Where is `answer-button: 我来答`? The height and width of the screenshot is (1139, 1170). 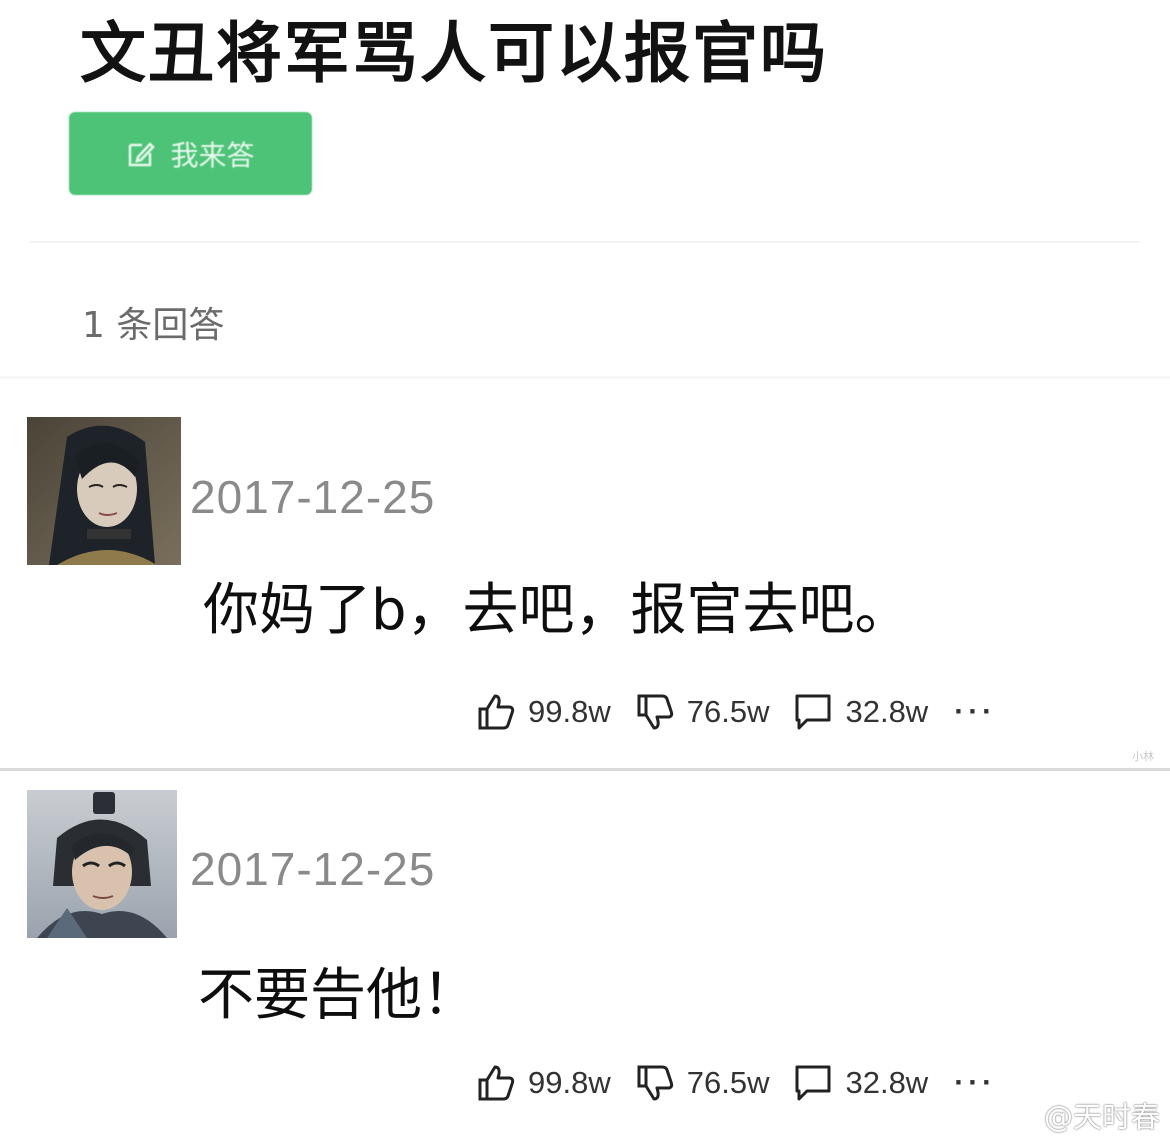 answer-button: 我来答 is located at coordinates (190, 153).